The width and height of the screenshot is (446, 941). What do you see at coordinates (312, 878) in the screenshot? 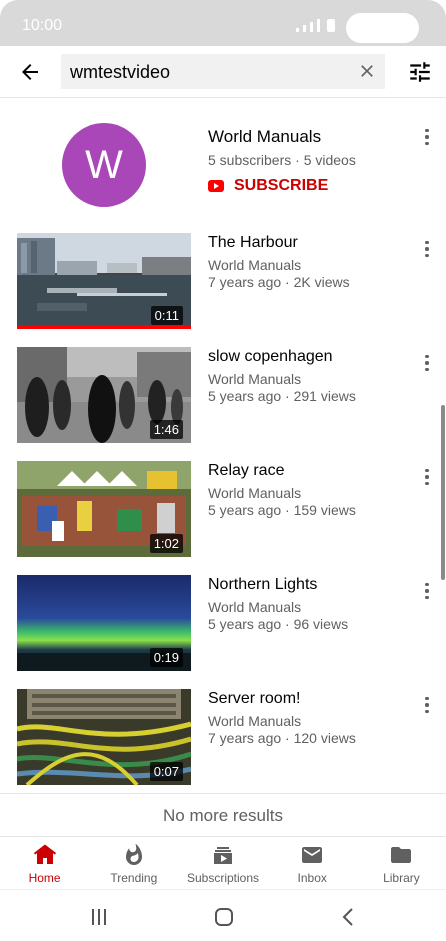
I see `nav-inbox-label: Inbox` at bounding box center [312, 878].